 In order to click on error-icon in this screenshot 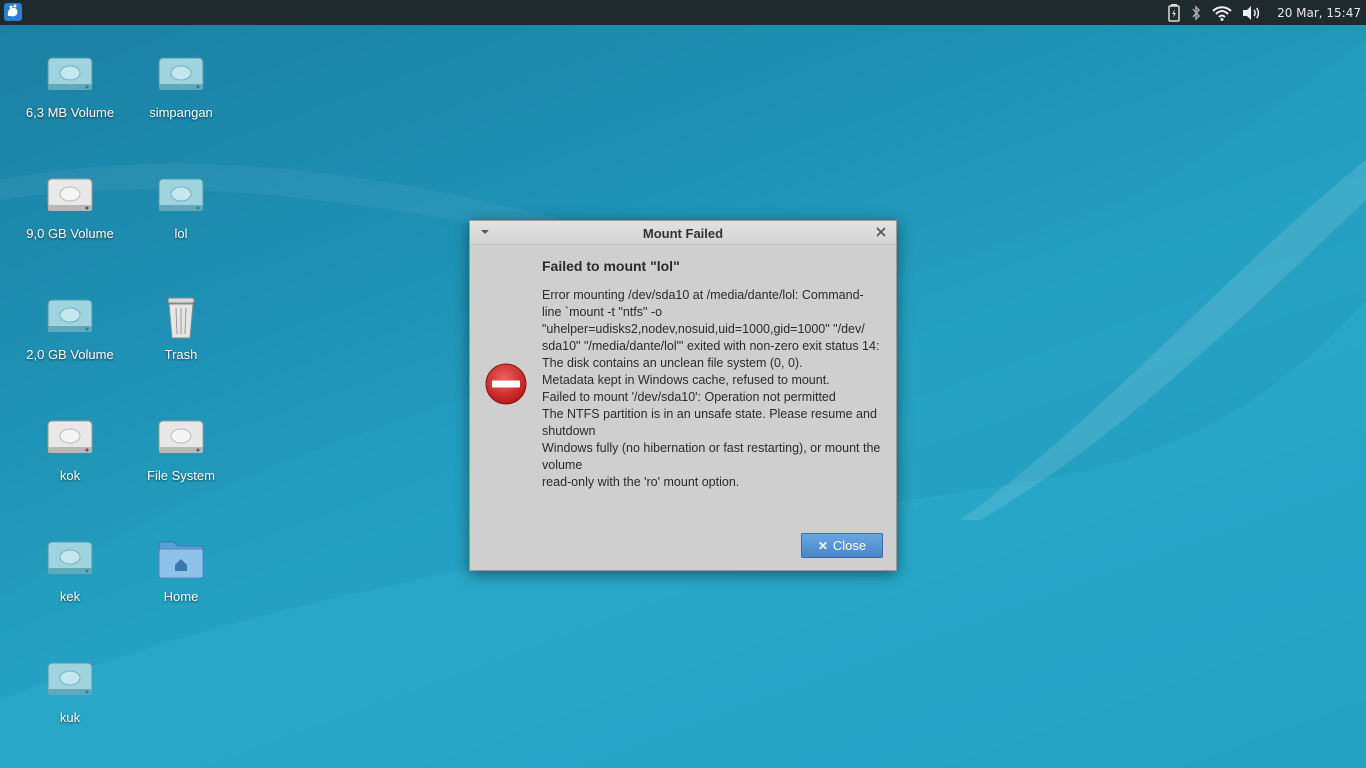, I will do `click(506, 384)`.